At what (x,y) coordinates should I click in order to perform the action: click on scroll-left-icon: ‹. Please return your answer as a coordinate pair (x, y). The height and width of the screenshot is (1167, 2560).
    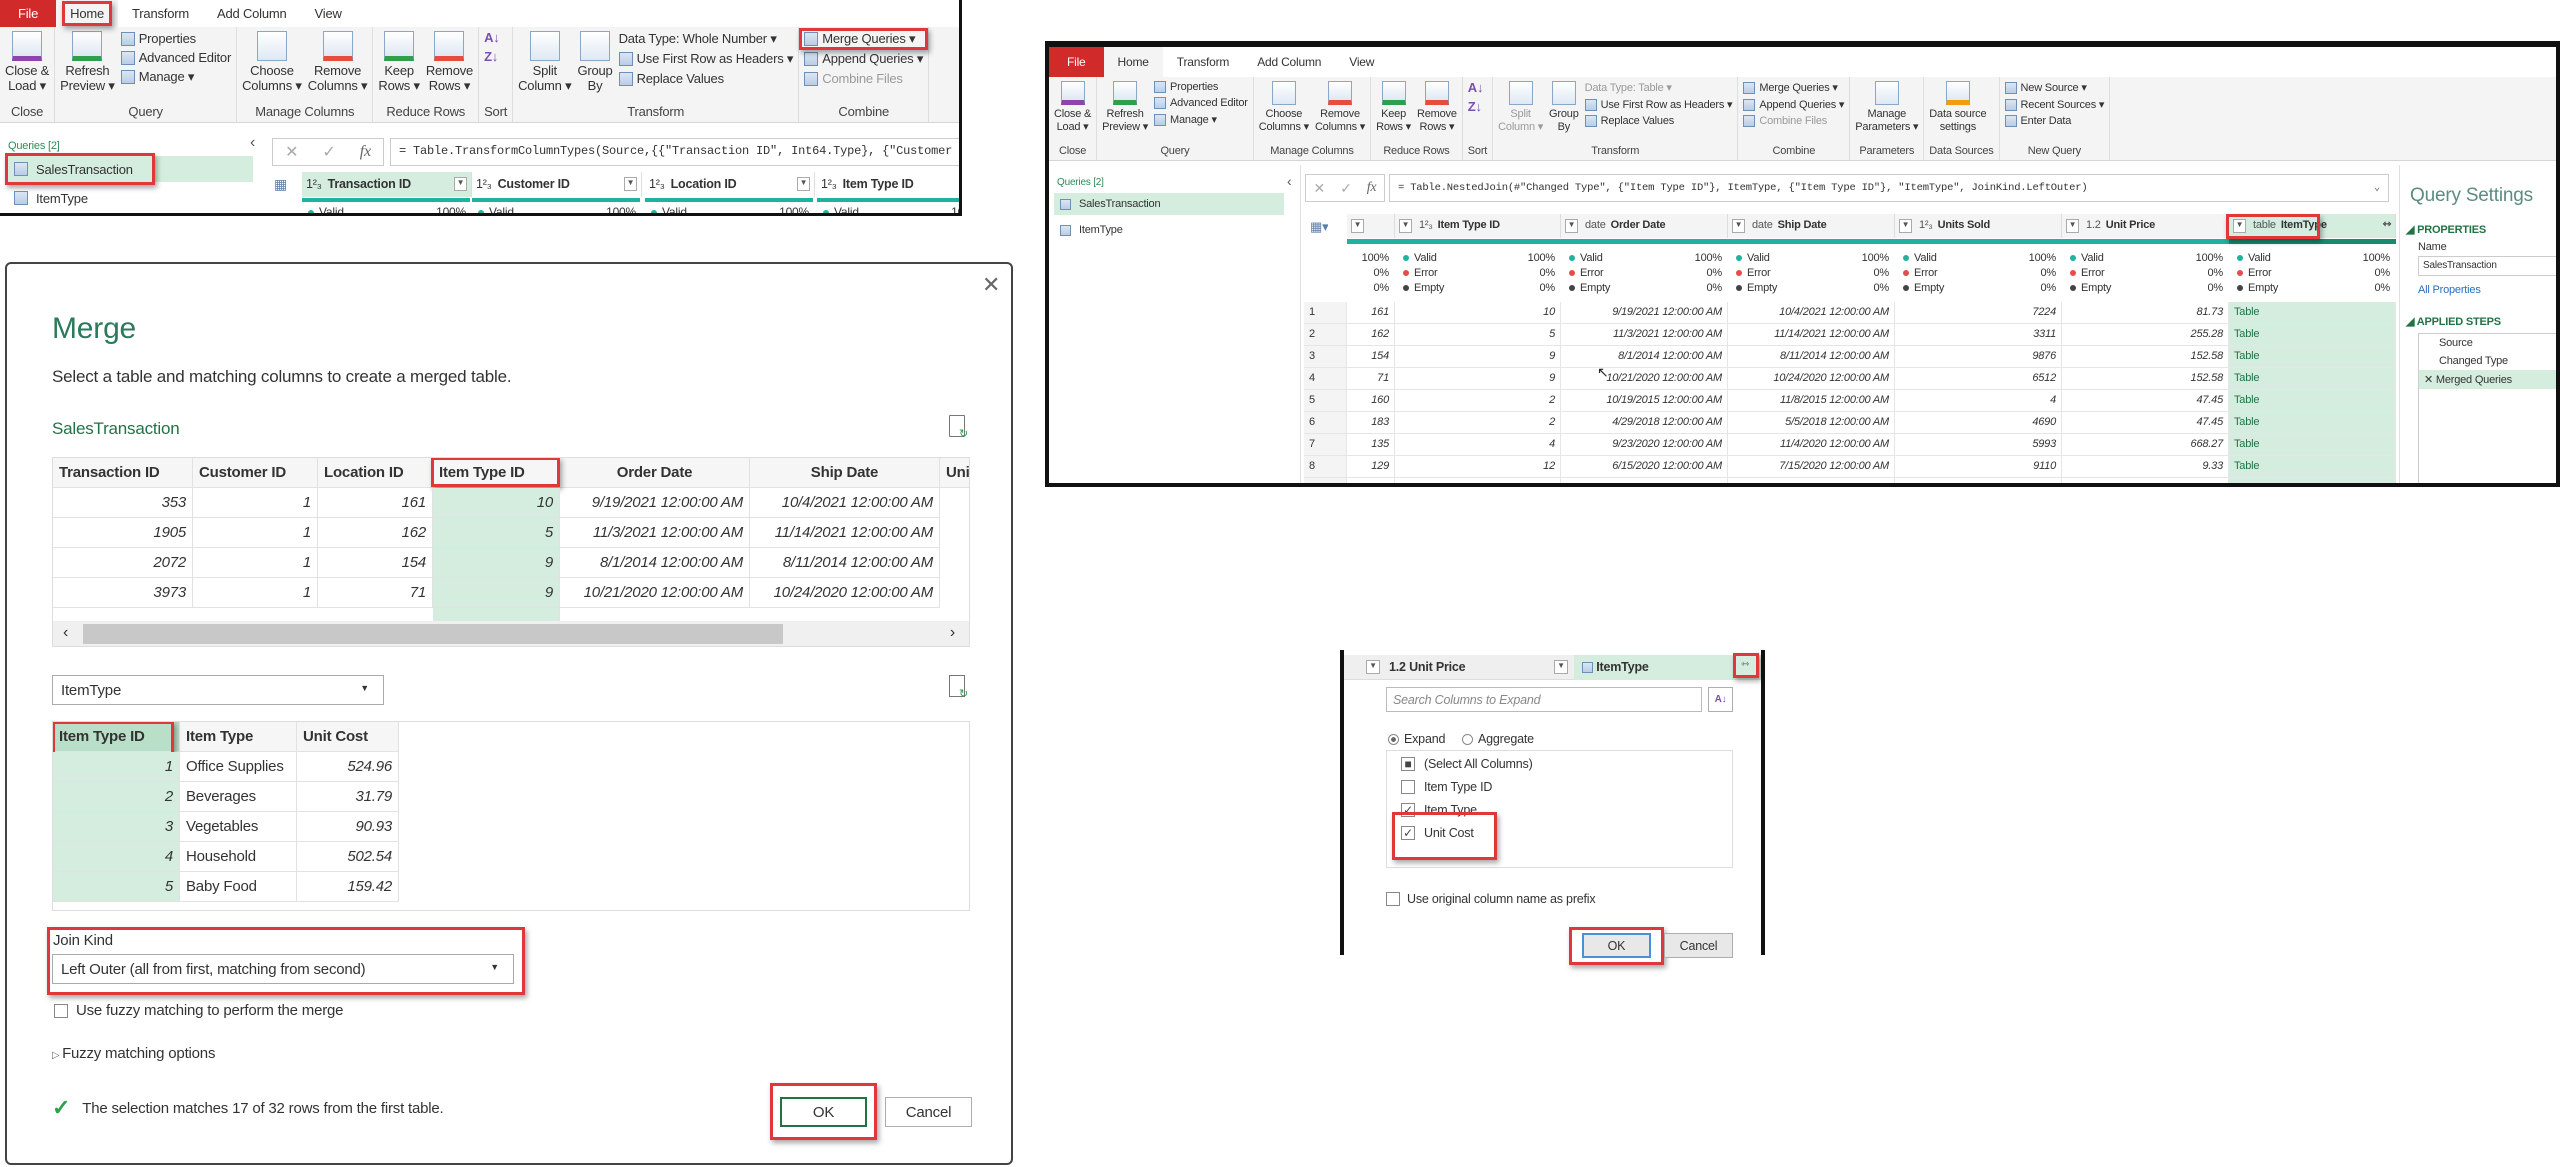
    Looking at the image, I should click on (65, 633).